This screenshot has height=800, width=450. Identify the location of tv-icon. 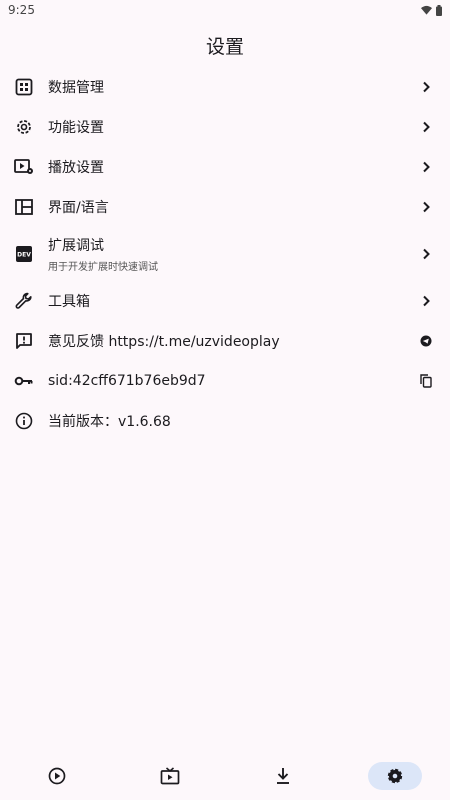
(169, 776).